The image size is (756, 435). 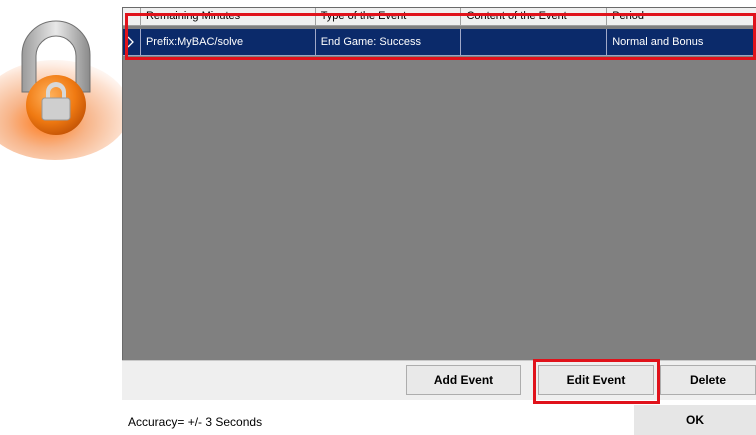 What do you see at coordinates (228, 42) in the screenshot?
I see `cell-remaining-minutes: Prefix:MyBAC/solve` at bounding box center [228, 42].